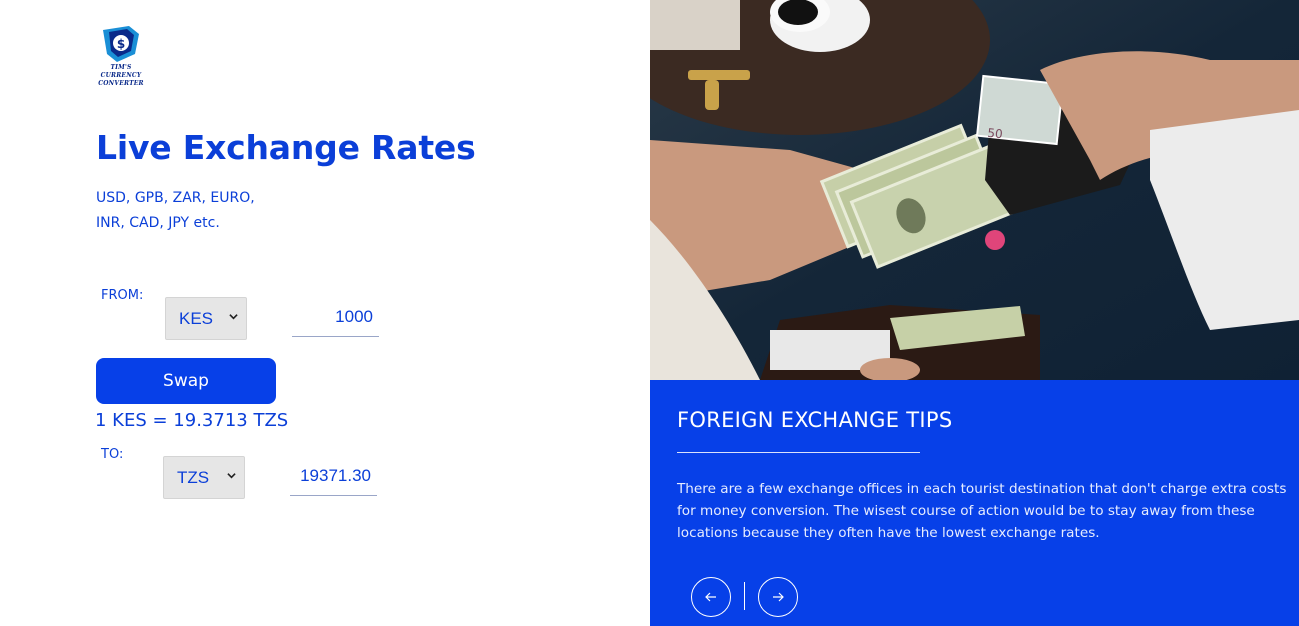  I want to click on logo-text-1: TIM'S, so click(121, 67).